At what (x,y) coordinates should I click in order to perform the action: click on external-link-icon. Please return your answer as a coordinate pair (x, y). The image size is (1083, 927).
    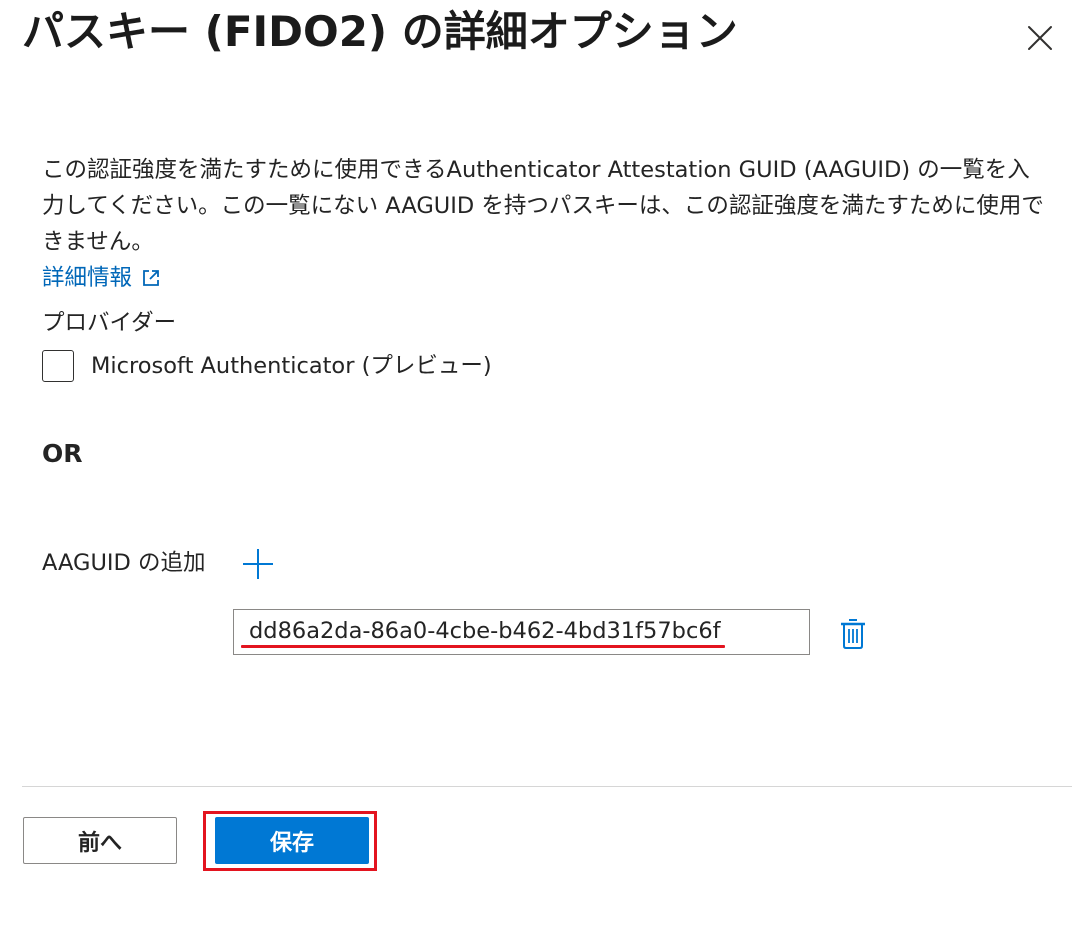
    Looking at the image, I should click on (151, 278).